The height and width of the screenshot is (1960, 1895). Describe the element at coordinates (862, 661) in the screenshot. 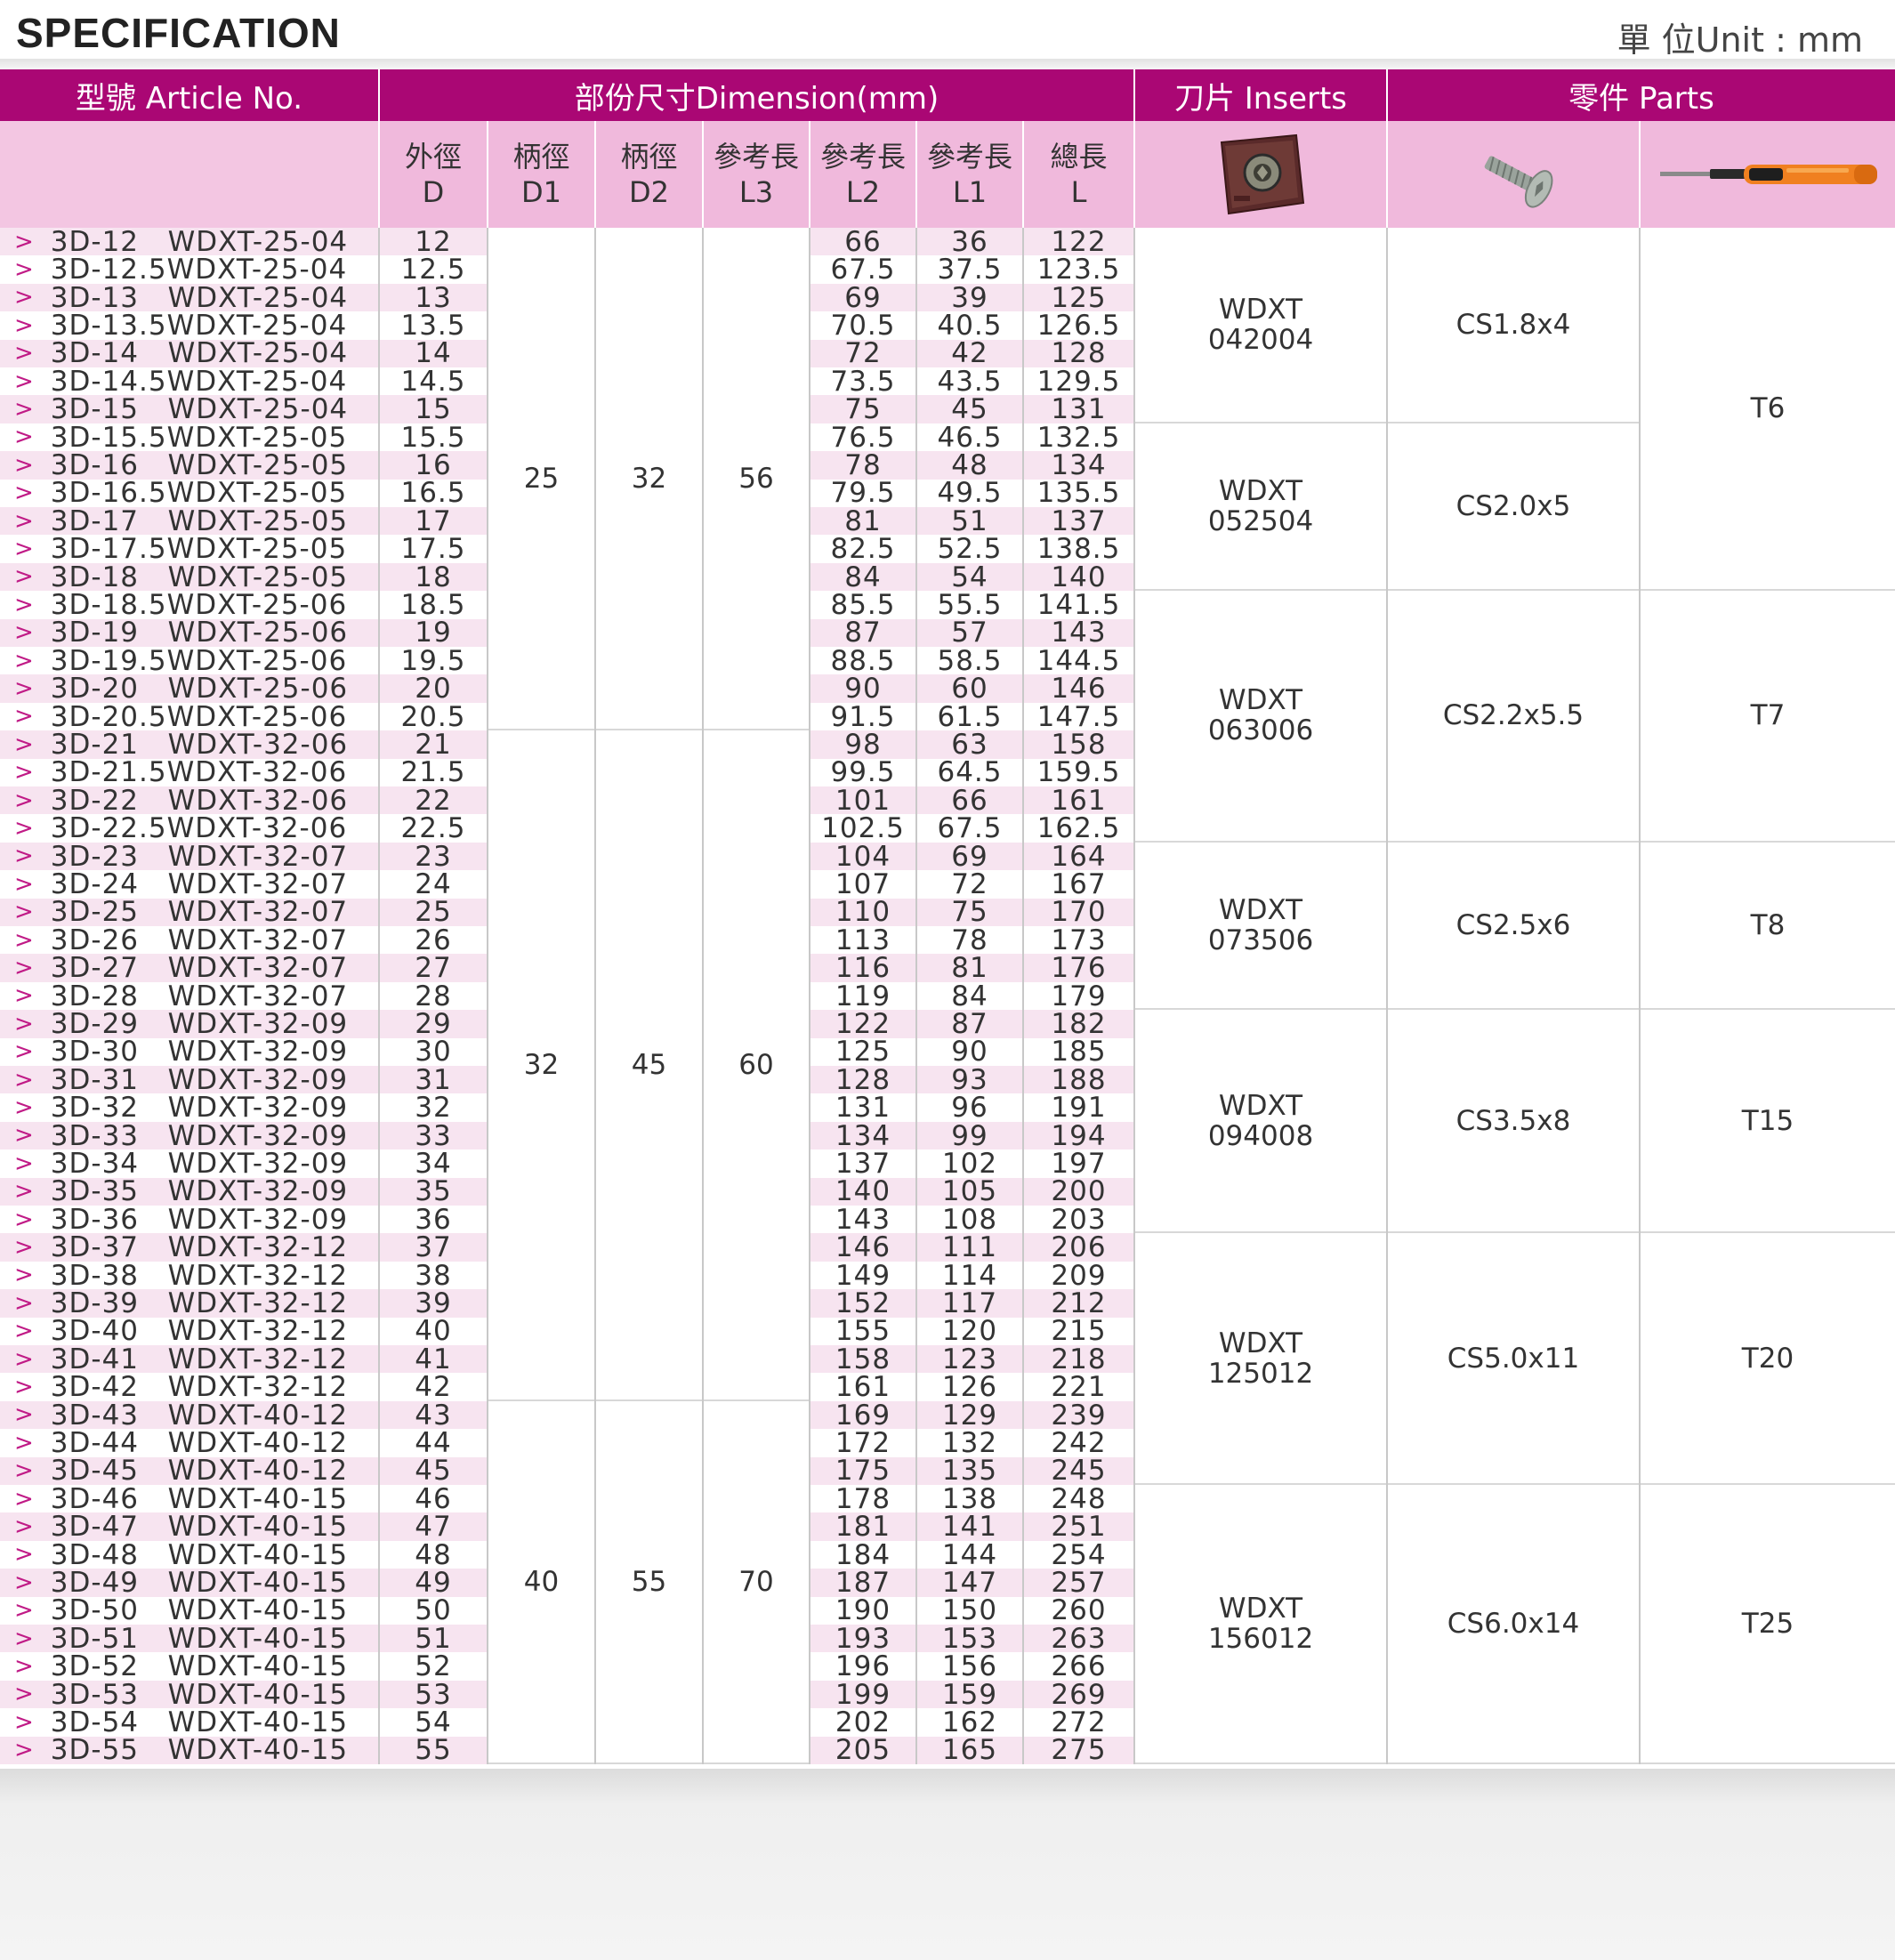

I see `dim-l2: 88.5` at that location.